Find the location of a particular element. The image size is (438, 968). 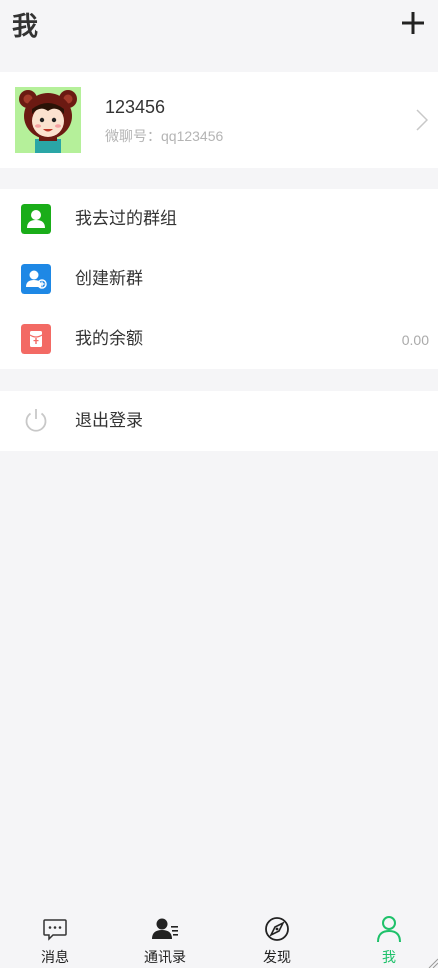

logout-row: 退出登录 is located at coordinates (219, 421).